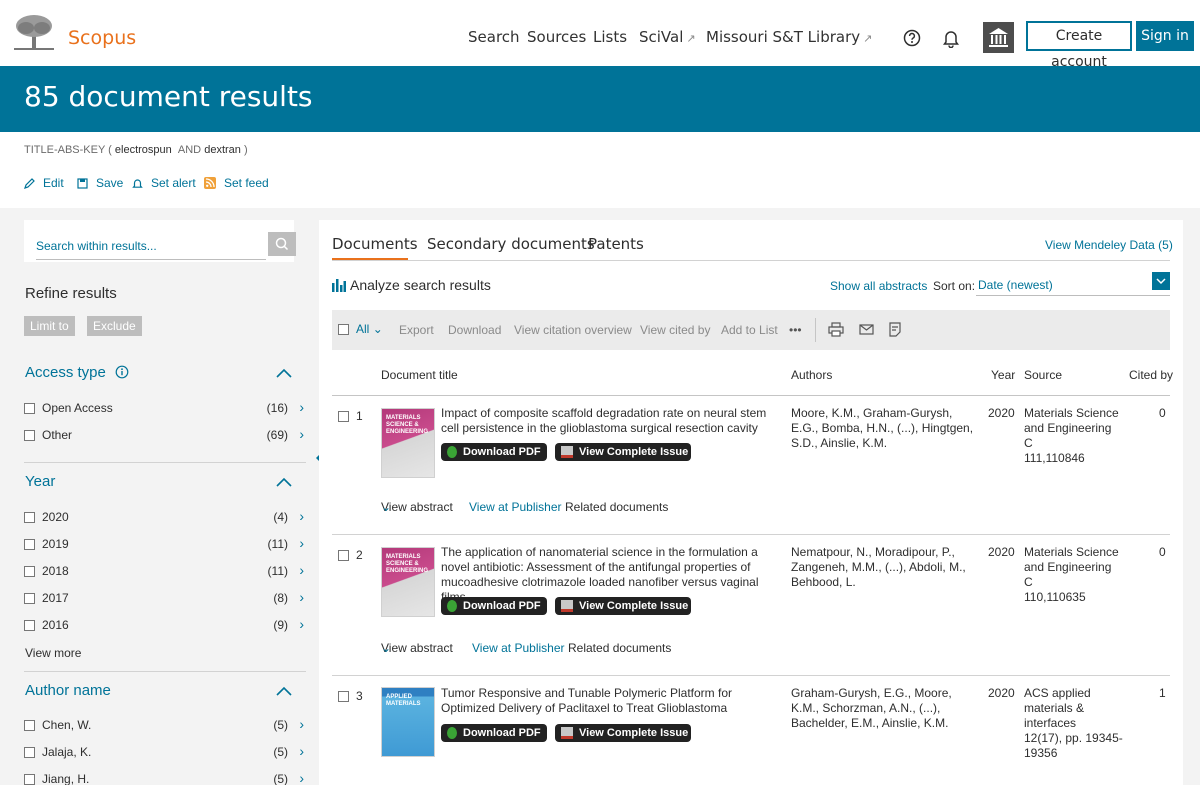 Image resolution: width=1200 pixels, height=785 pixels. What do you see at coordinates (1109, 245) in the screenshot?
I see `view-mendeley-data-link: View Mendeley Data (5)` at bounding box center [1109, 245].